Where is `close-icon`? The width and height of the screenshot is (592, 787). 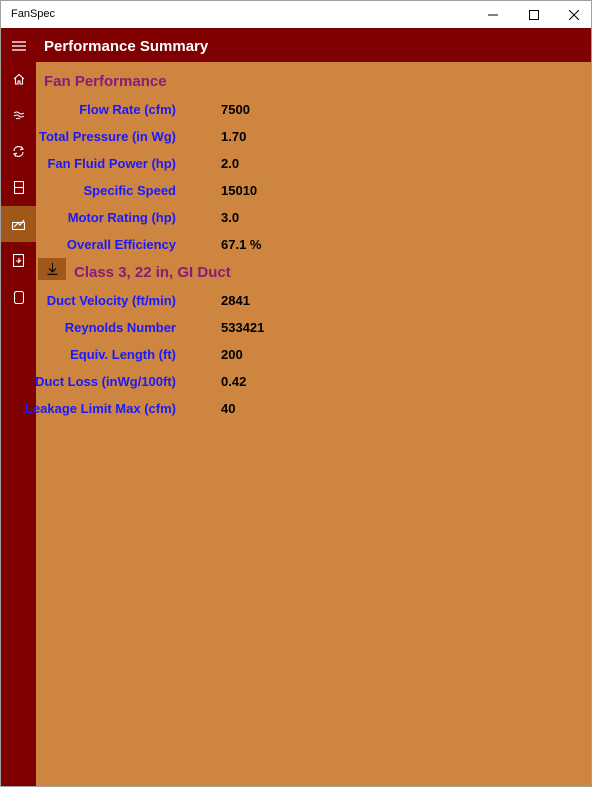 close-icon is located at coordinates (574, 14).